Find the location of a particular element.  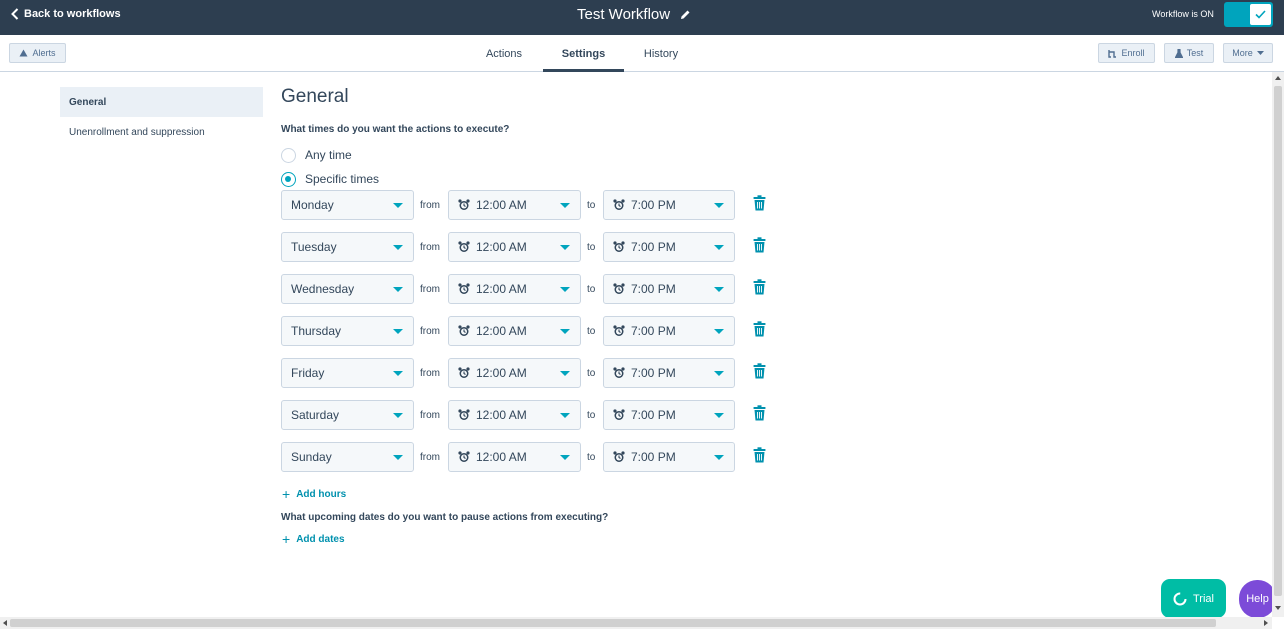

to-label: to is located at coordinates (591, 415).